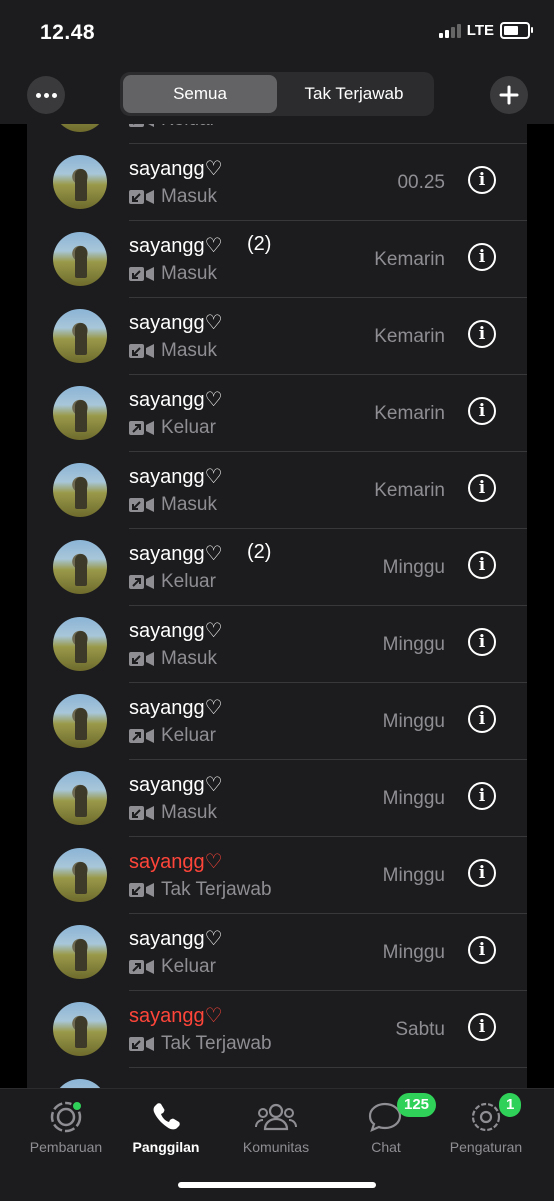 The image size is (554, 1201). I want to click on updates-icon, so click(66, 1116).